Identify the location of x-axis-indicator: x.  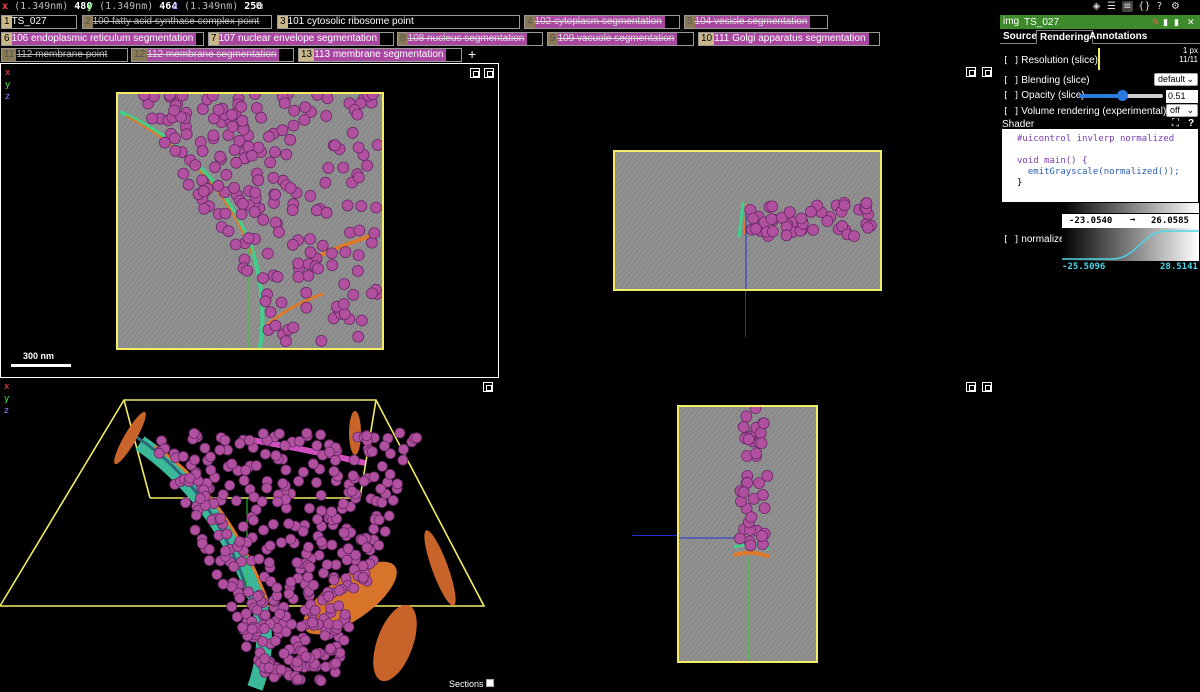
(8, 73).